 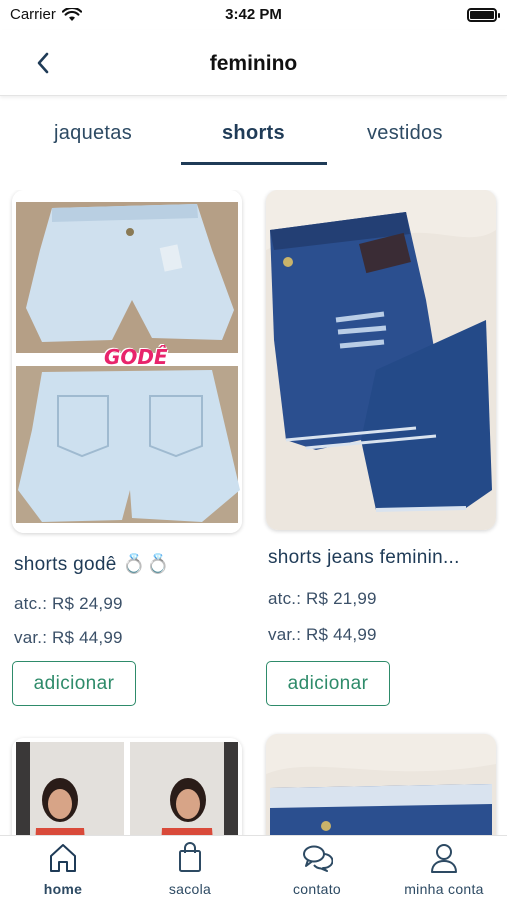 I want to click on battery-icon, so click(x=483, y=15).